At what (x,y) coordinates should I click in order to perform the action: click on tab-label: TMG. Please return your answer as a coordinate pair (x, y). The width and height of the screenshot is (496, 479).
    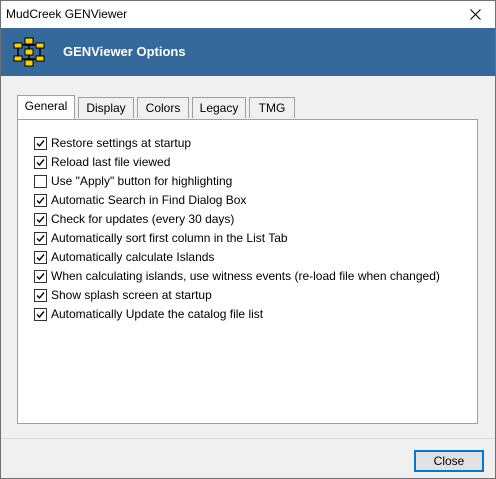
    Looking at the image, I should click on (272, 108).